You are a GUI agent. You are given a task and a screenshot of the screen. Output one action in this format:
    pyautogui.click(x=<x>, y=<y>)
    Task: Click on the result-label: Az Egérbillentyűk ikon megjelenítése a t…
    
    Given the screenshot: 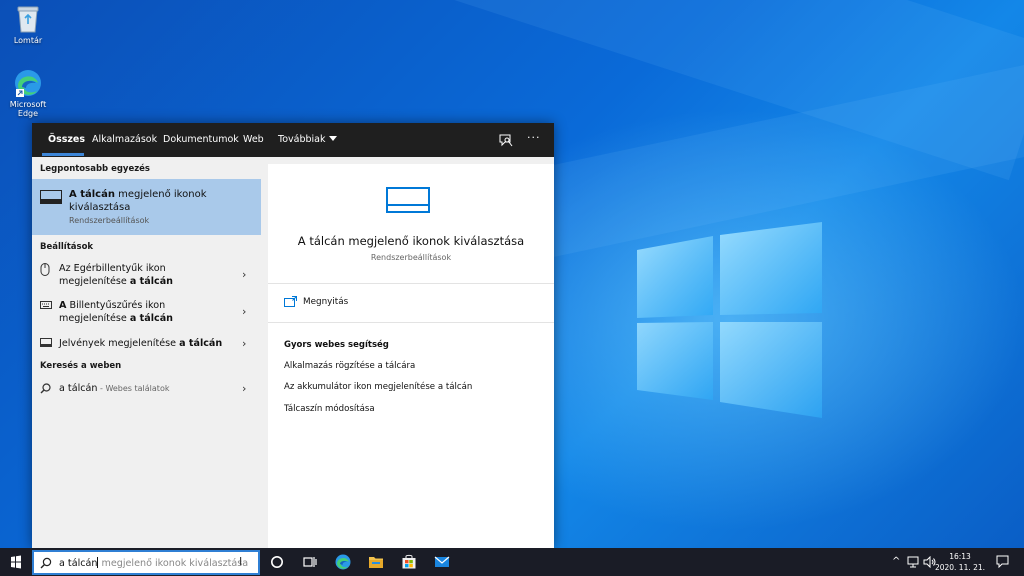 What is the action you would take?
    pyautogui.click(x=146, y=275)
    